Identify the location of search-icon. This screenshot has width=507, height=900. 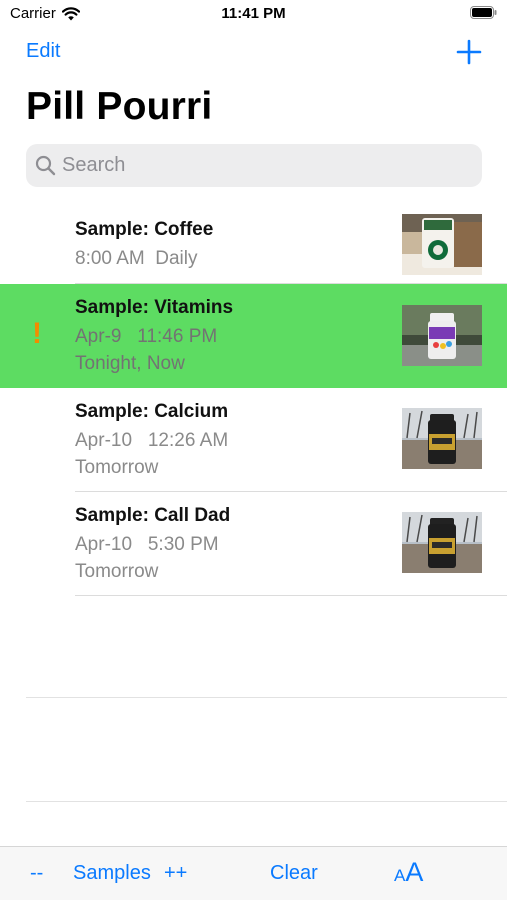
(45, 165).